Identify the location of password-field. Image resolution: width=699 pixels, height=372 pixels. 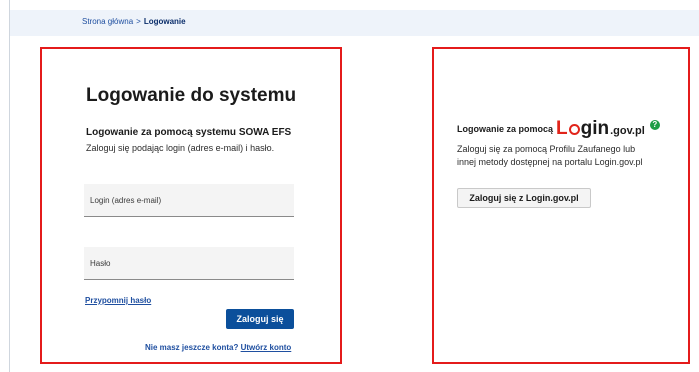
(189, 263).